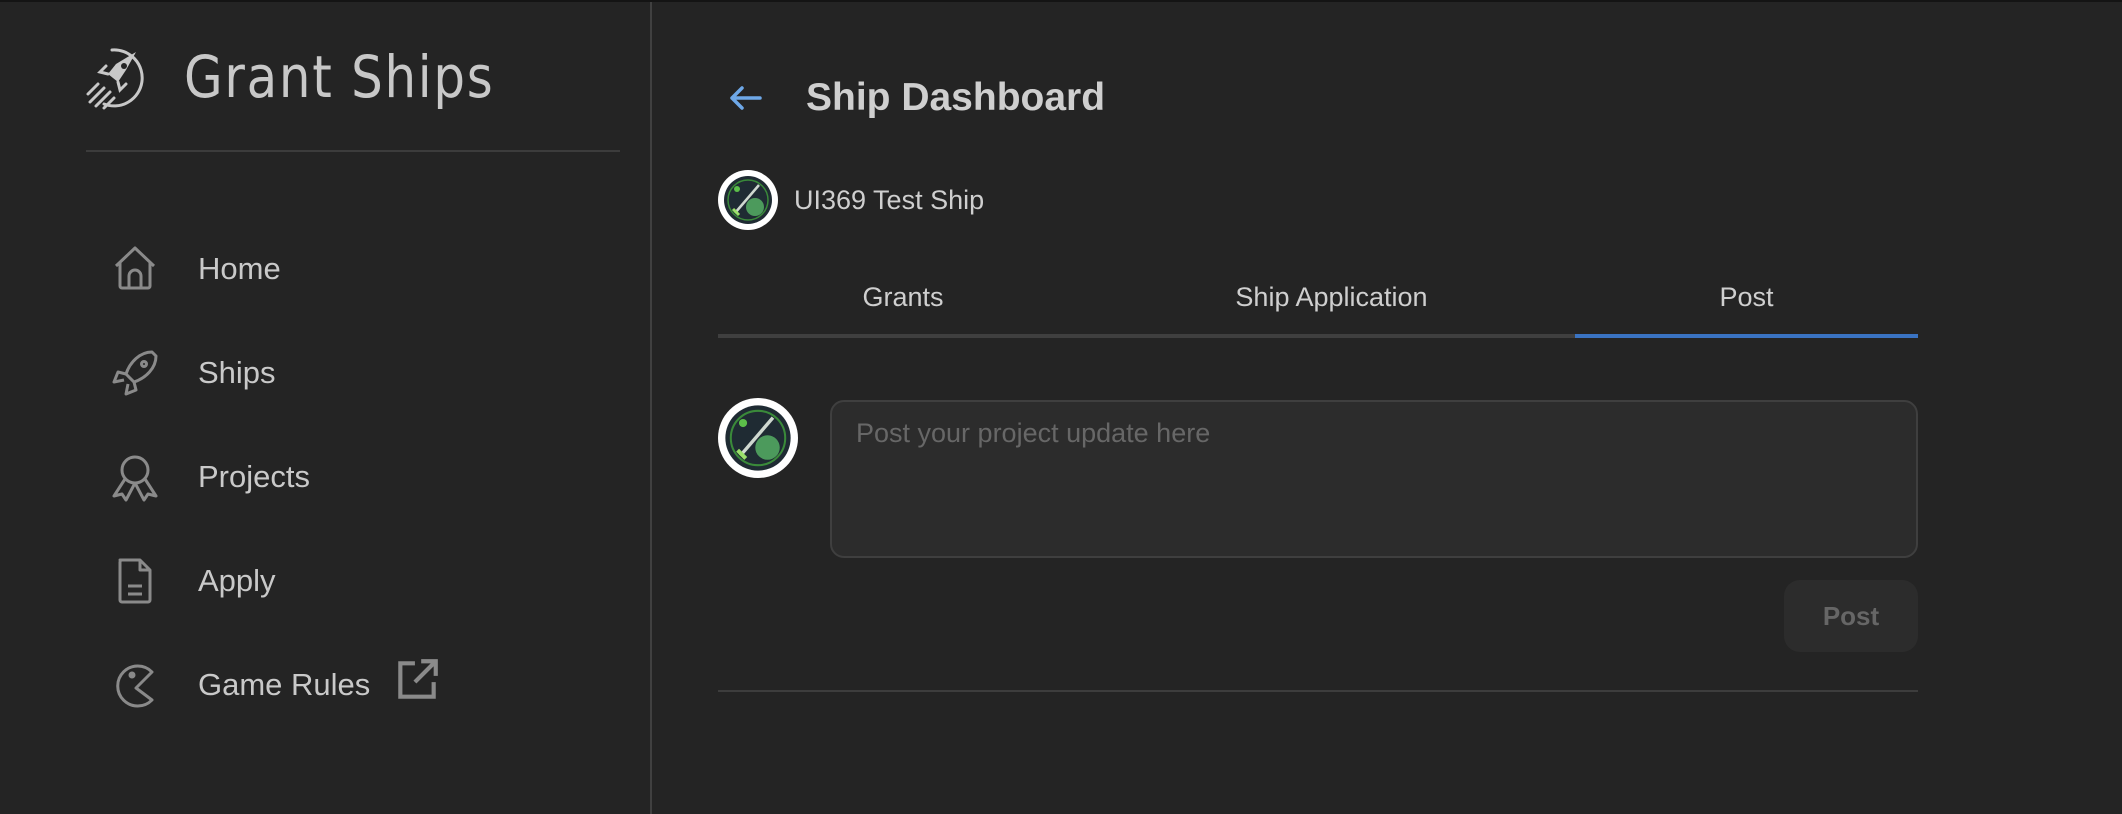 The width and height of the screenshot is (2122, 814). Describe the element at coordinates (237, 580) in the screenshot. I see `sidebar-item-label: Apply` at that location.